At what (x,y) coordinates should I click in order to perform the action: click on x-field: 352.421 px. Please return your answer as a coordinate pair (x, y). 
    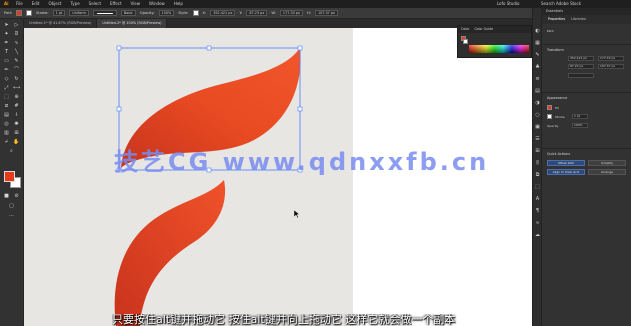
    Looking at the image, I should click on (223, 13).